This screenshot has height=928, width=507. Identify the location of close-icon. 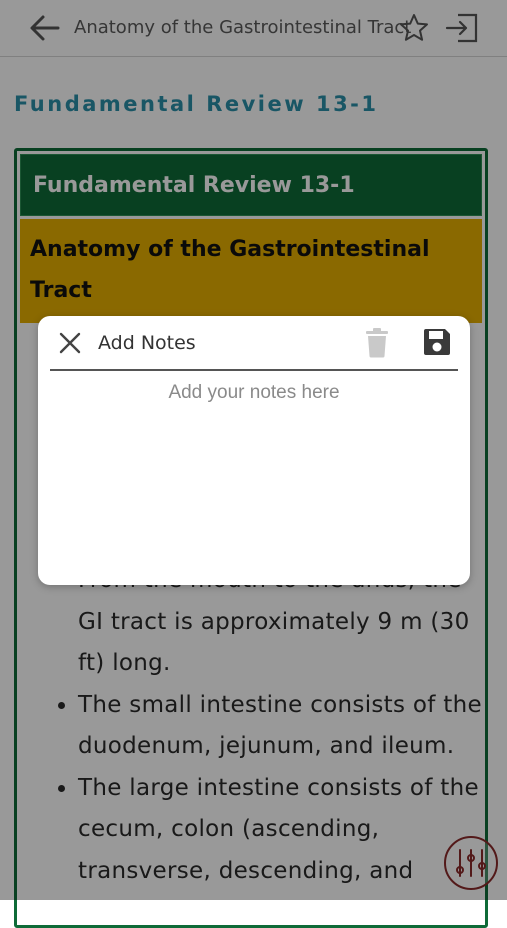
(70, 343).